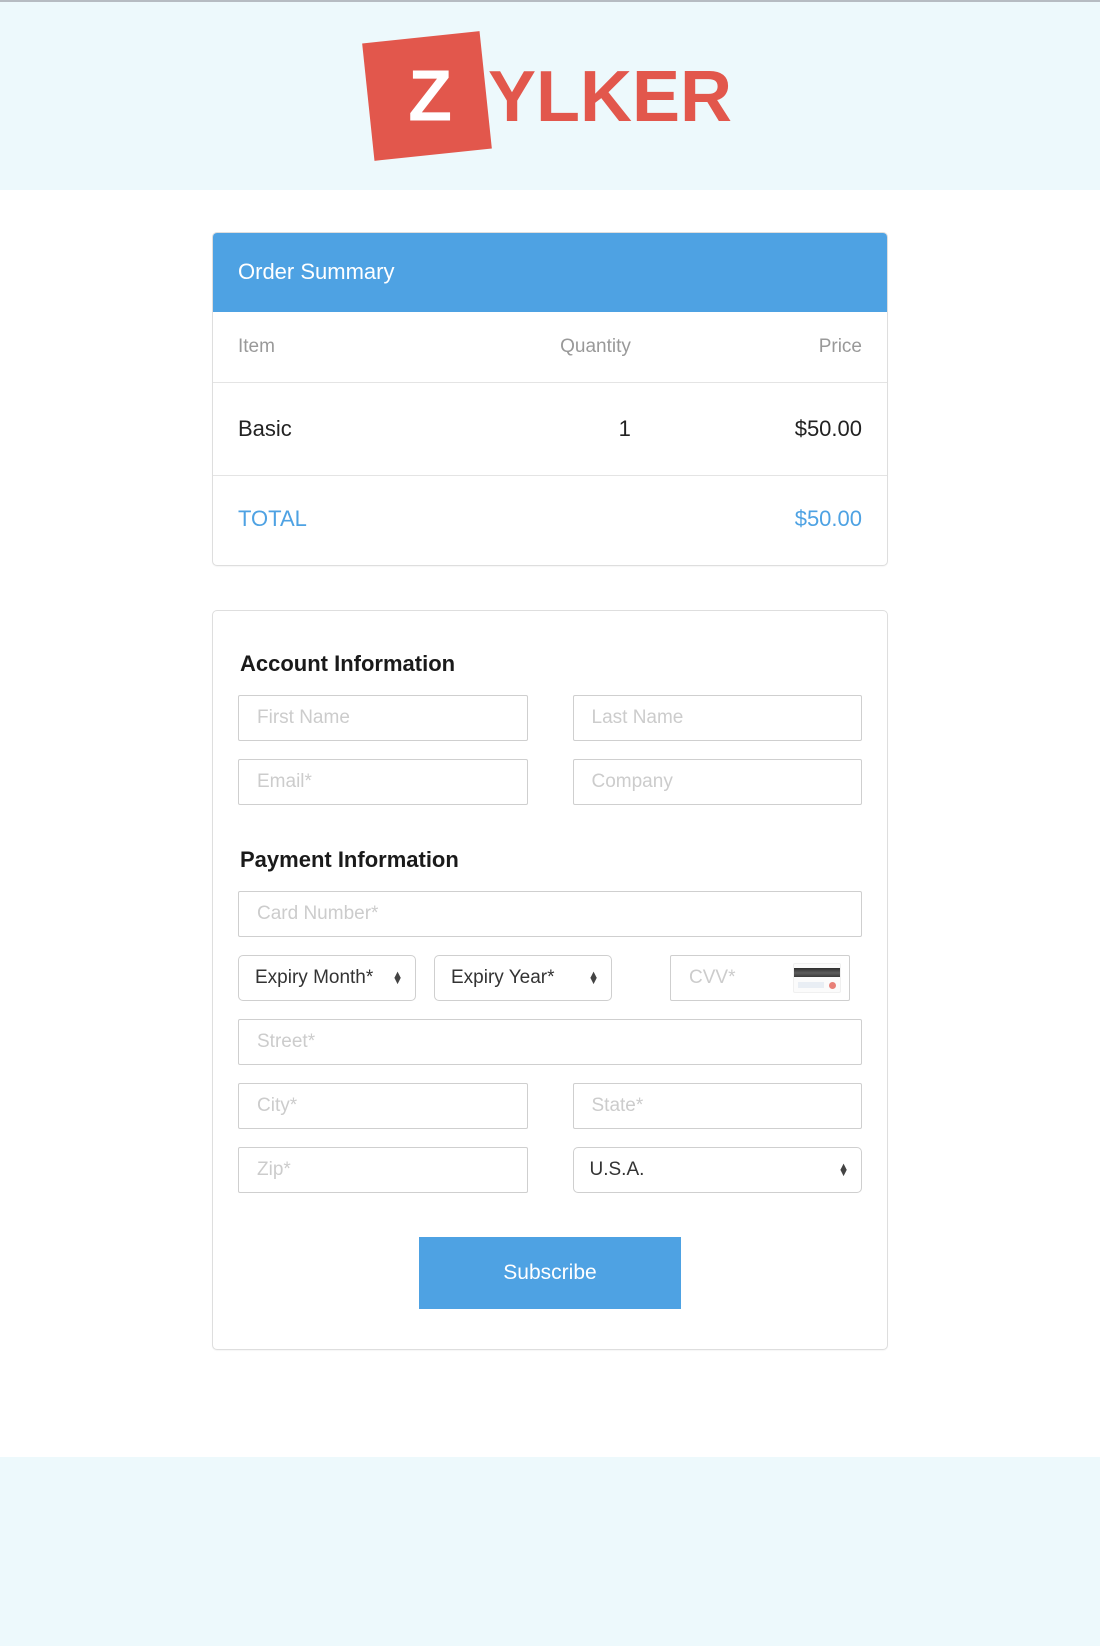  I want to click on credit-card-back-icon, so click(817, 978).